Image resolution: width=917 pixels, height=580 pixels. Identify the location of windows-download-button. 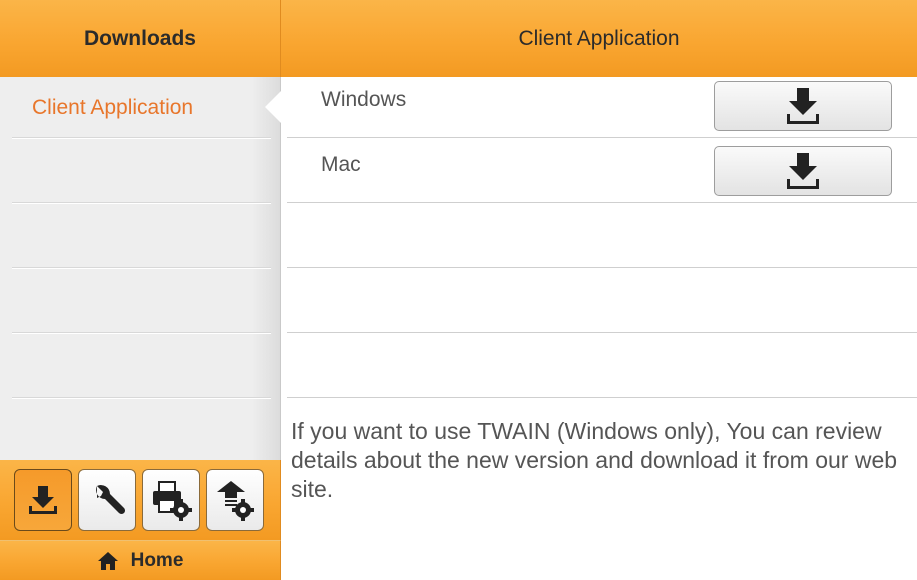
(803, 106).